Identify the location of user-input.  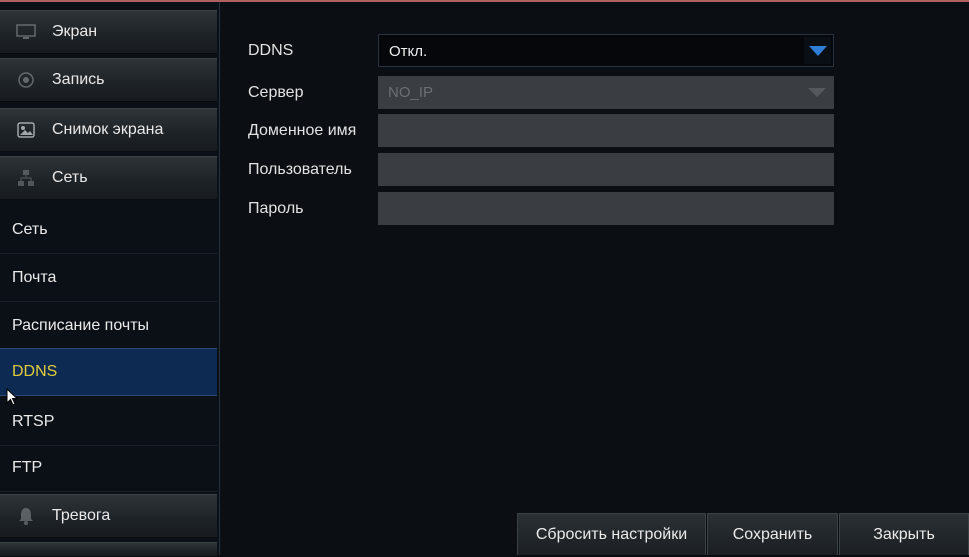
(606, 169).